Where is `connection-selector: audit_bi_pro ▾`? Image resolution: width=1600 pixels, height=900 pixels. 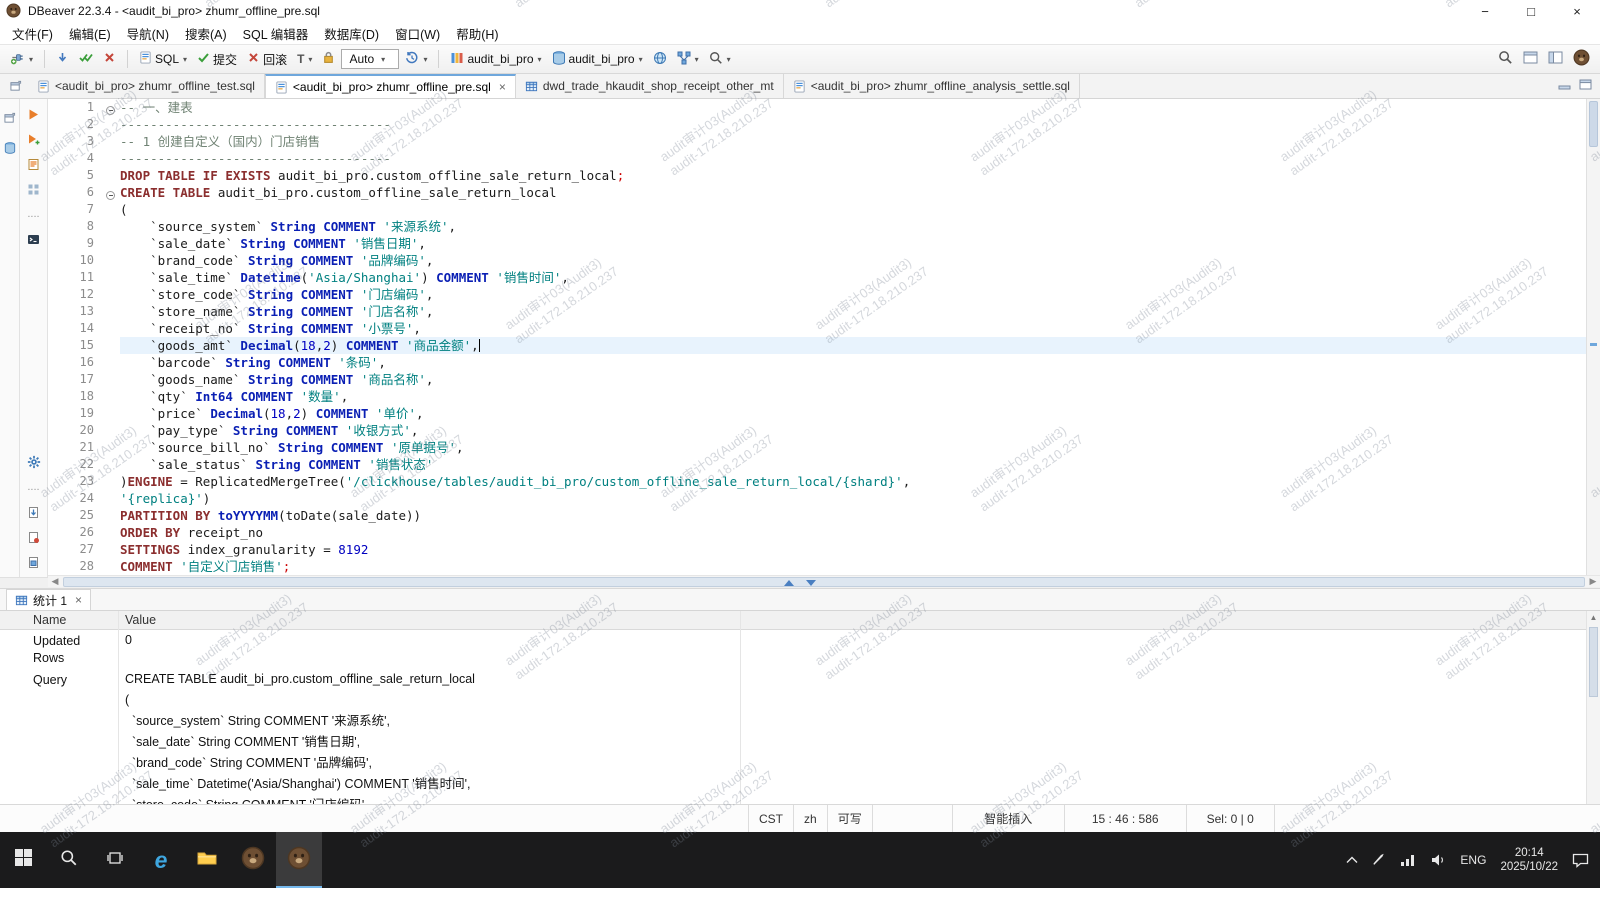
connection-selector: audit_bi_pro ▾ is located at coordinates (495, 59).